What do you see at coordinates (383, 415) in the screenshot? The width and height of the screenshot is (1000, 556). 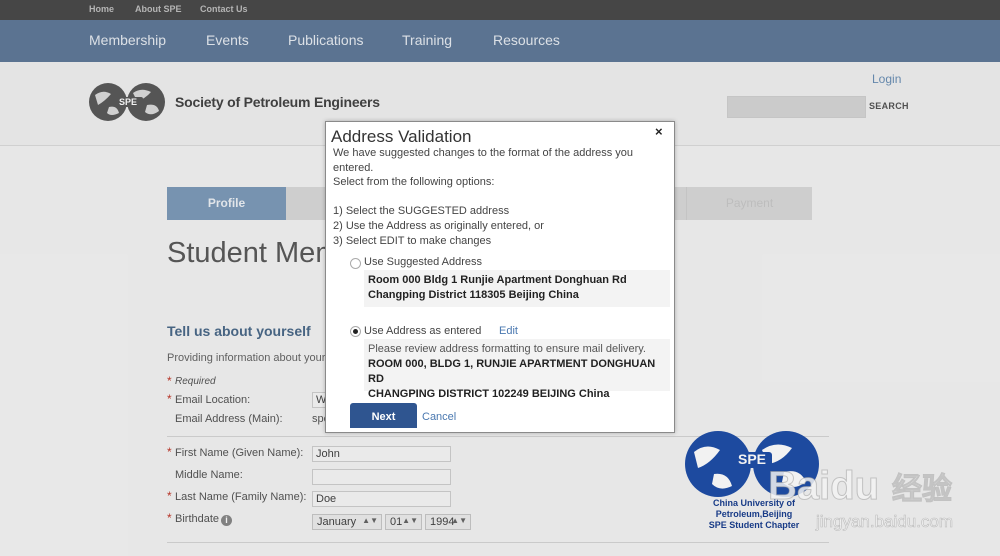 I see `next-button: Next` at bounding box center [383, 415].